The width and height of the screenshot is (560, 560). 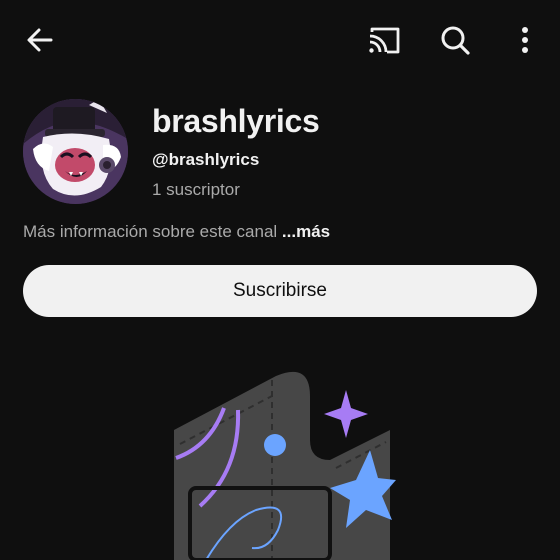 I want to click on subscribe-button: Suscribirse, so click(x=280, y=291).